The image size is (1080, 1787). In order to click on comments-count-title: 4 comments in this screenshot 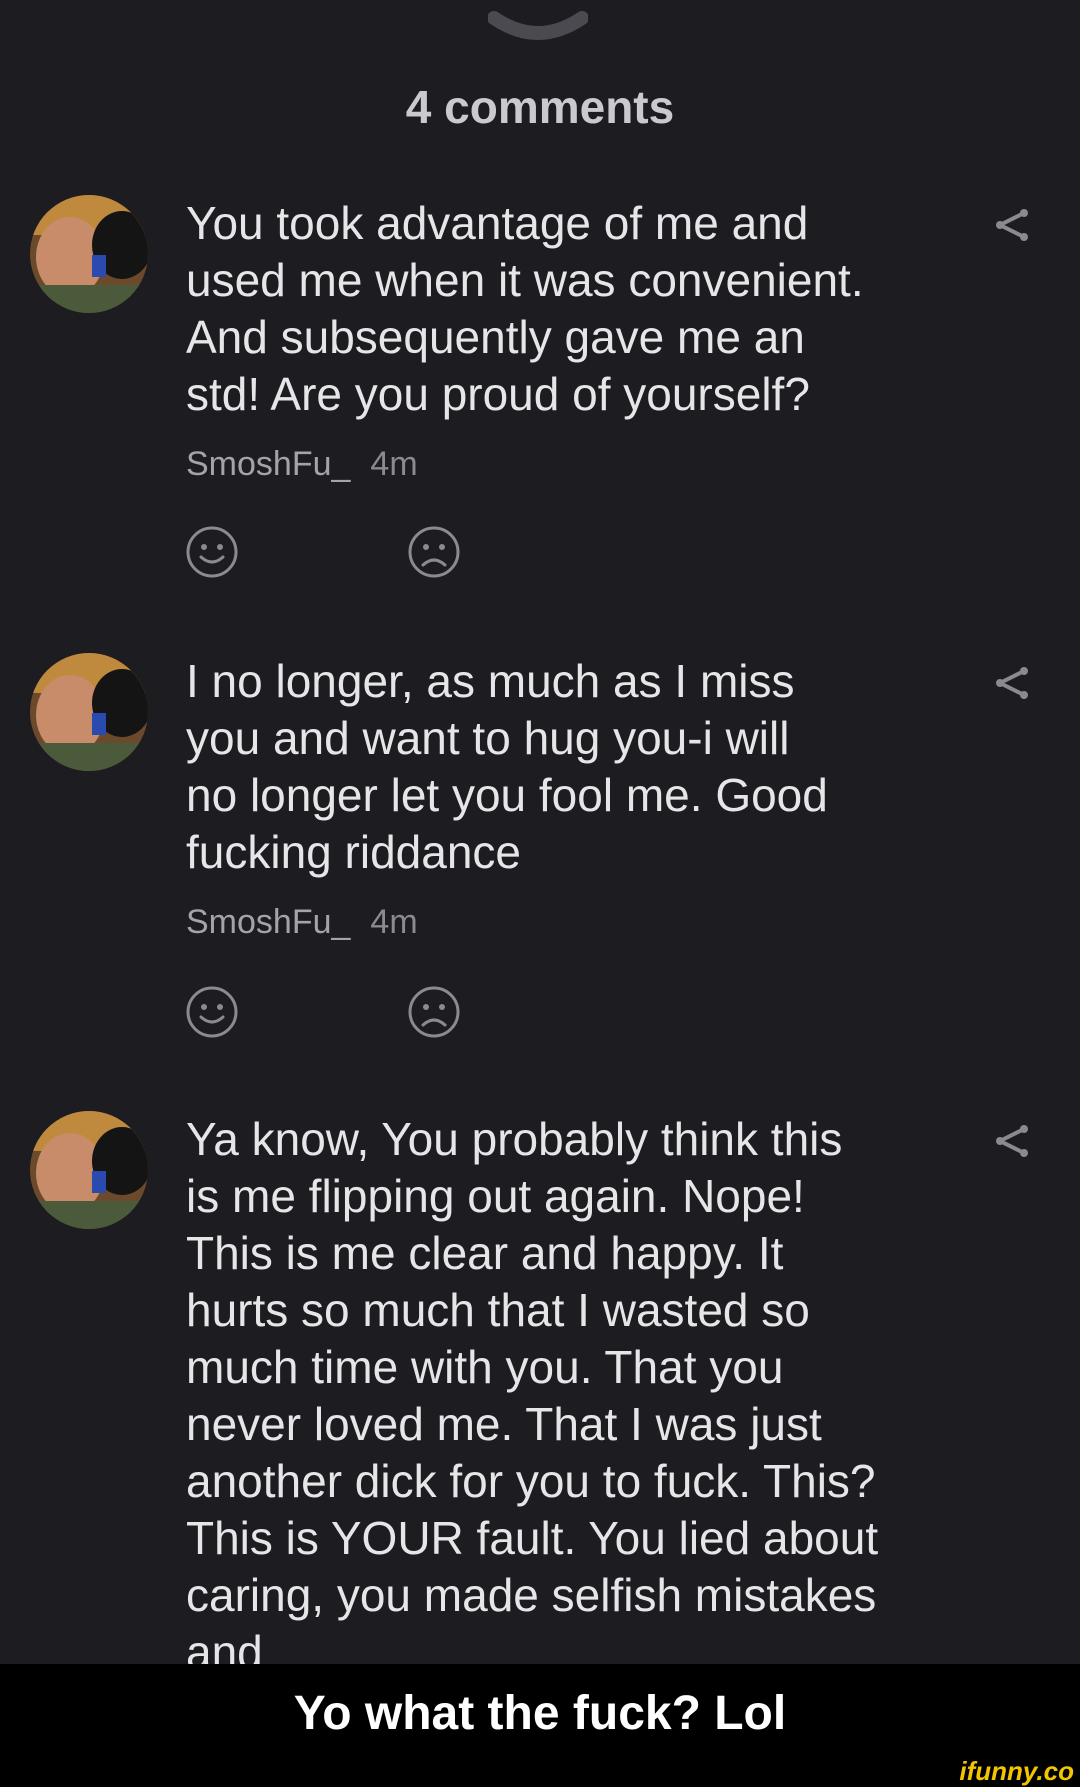, I will do `click(540, 107)`.